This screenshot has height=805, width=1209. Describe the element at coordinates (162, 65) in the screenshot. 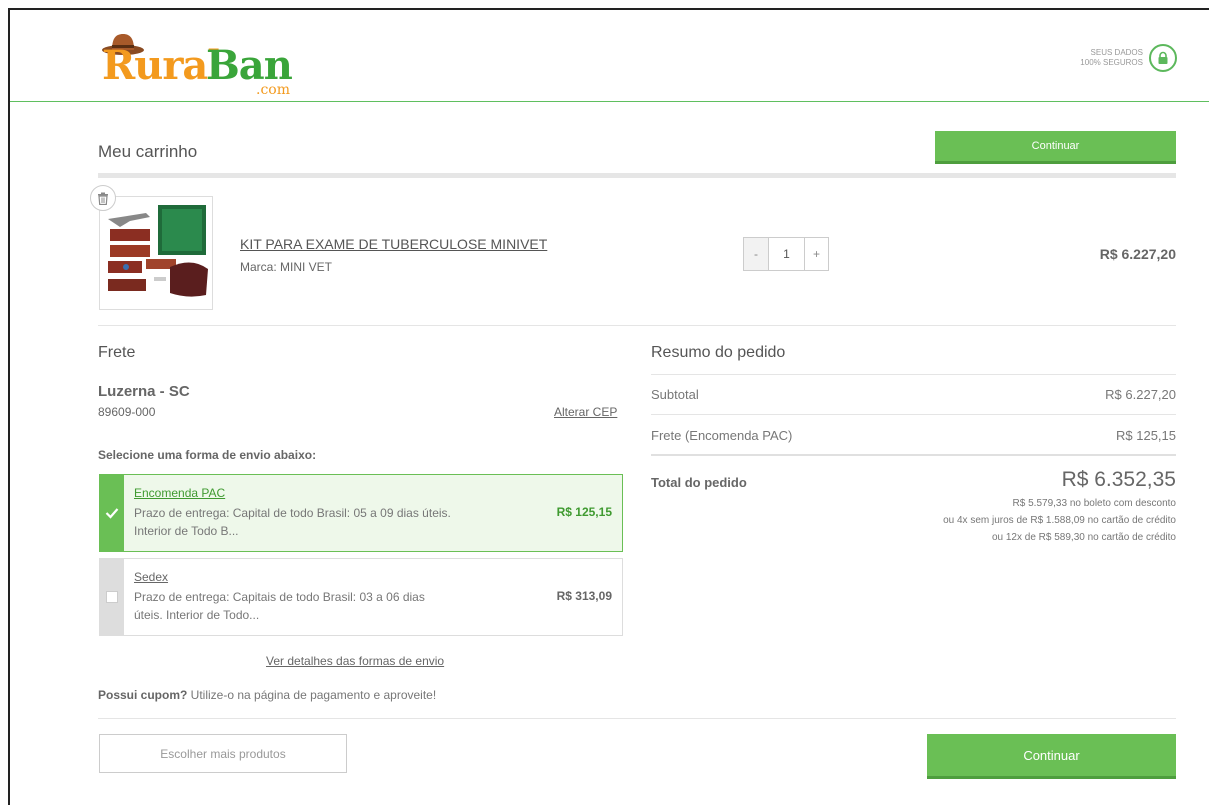

I see `logo-rural-text: Rural` at that location.